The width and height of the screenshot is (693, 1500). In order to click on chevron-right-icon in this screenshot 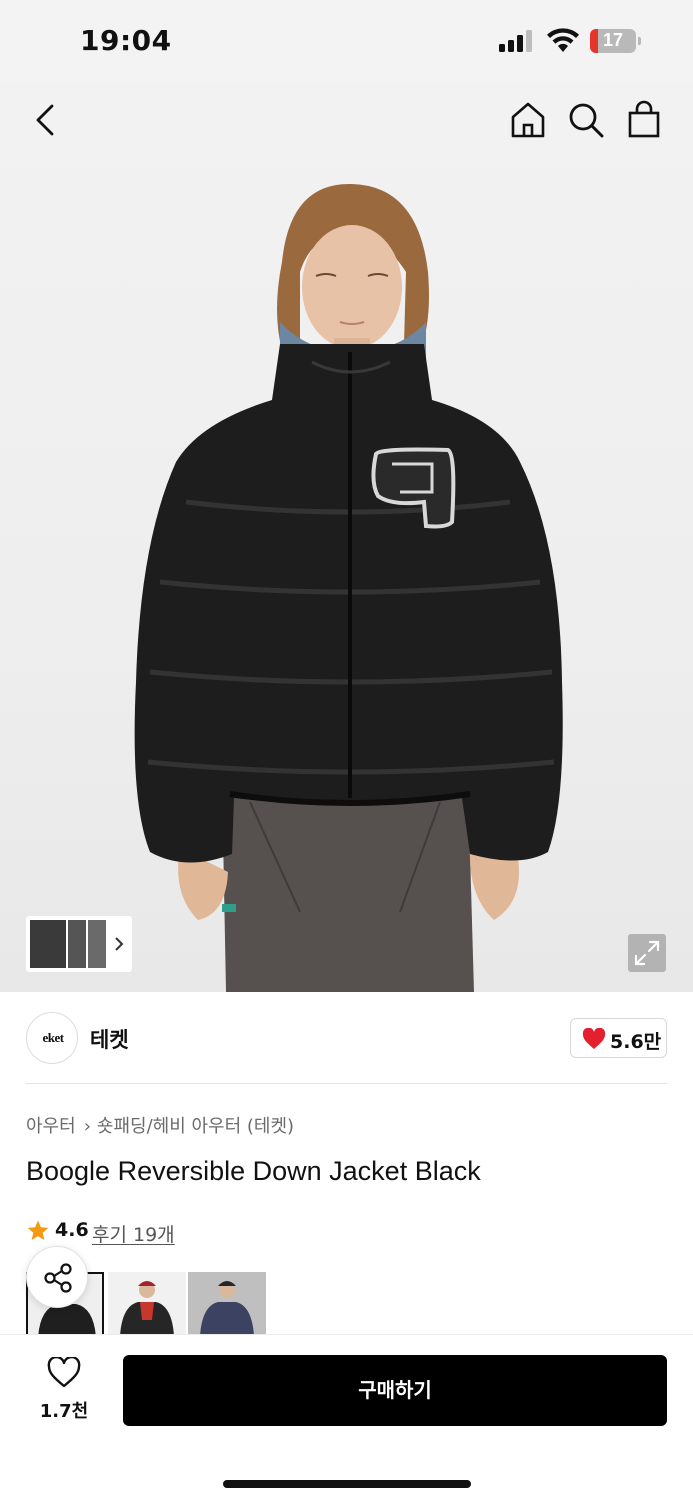, I will do `click(119, 944)`.